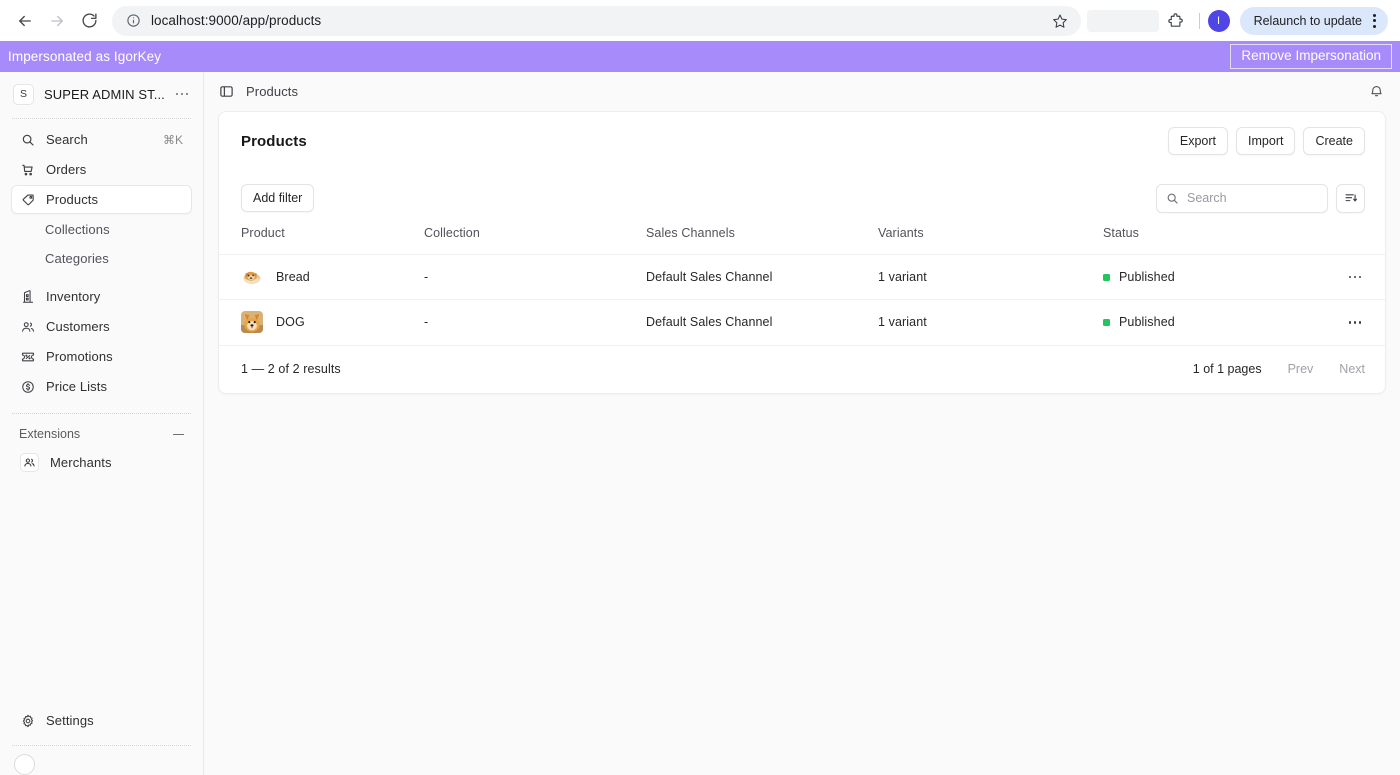  I want to click on sidebar-item-orders: Orders, so click(101, 169).